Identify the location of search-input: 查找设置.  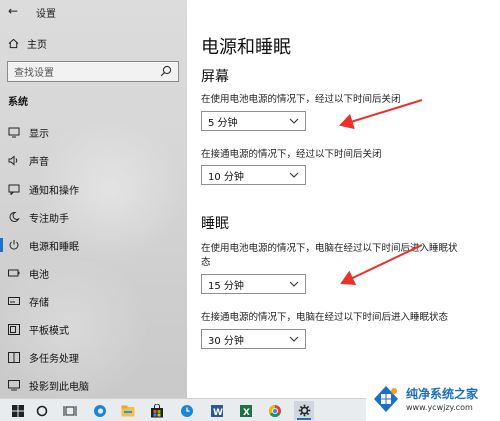
(93, 71).